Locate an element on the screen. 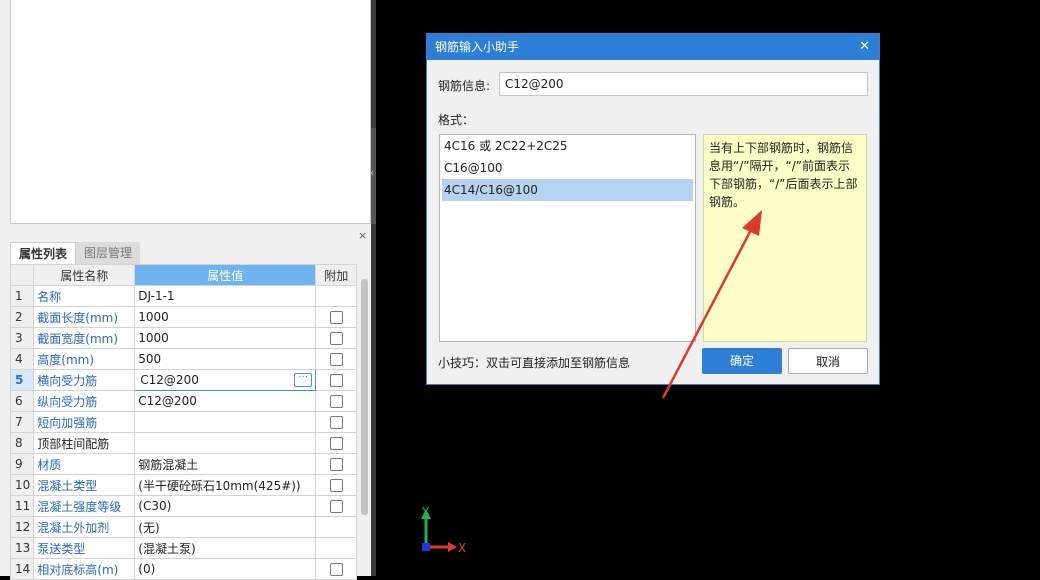 The image size is (1040, 580). format-list: 4C16 或 2C22+2C25 C16@100 4C14/C16@100 is located at coordinates (567, 238).